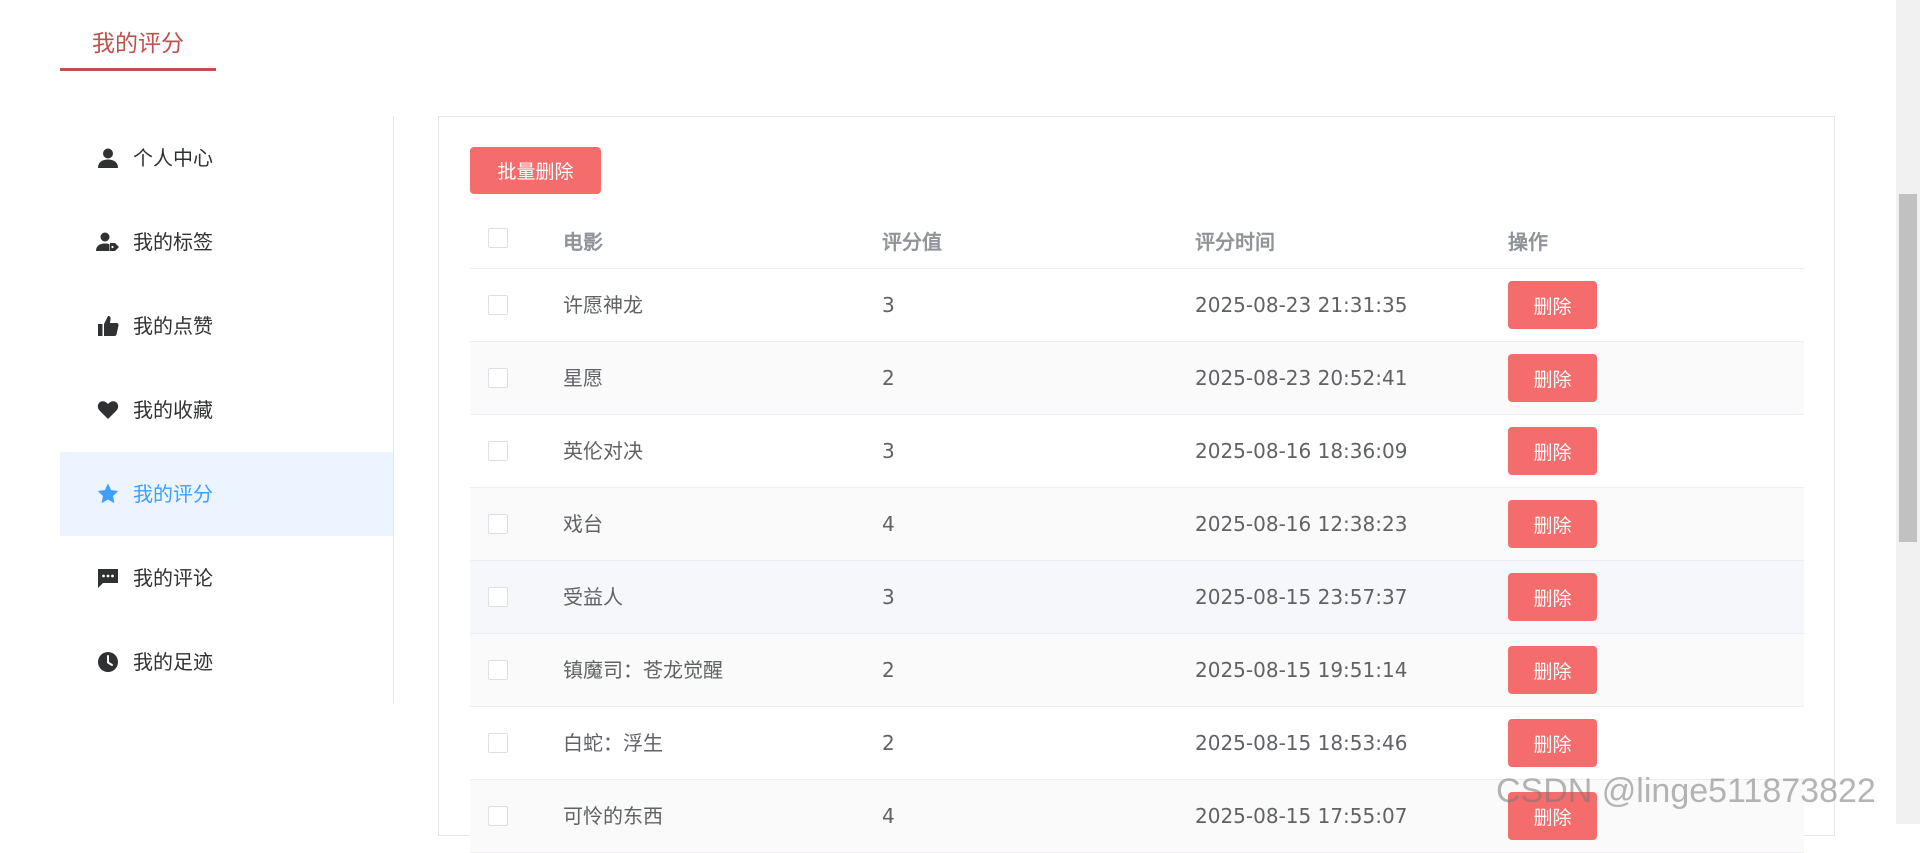  I want to click on movie-cell: 戏台, so click(583, 524).